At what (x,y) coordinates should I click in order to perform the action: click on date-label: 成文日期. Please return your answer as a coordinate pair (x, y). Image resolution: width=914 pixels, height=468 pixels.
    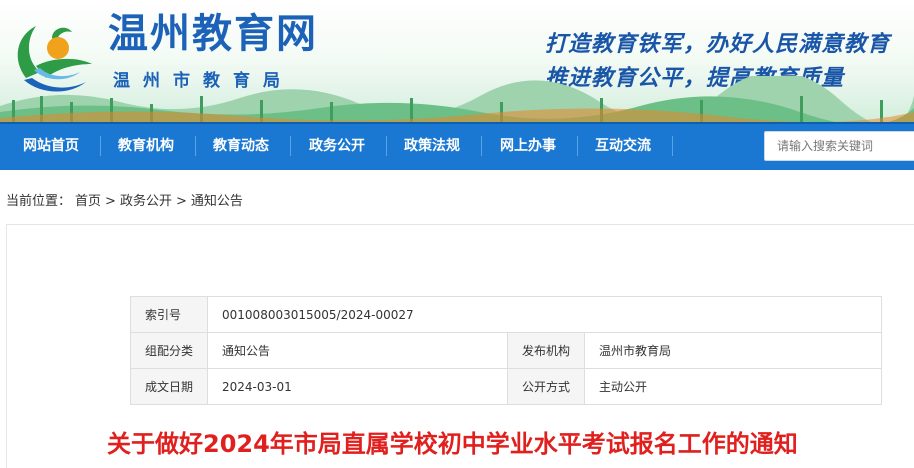
    Looking at the image, I should click on (169, 386).